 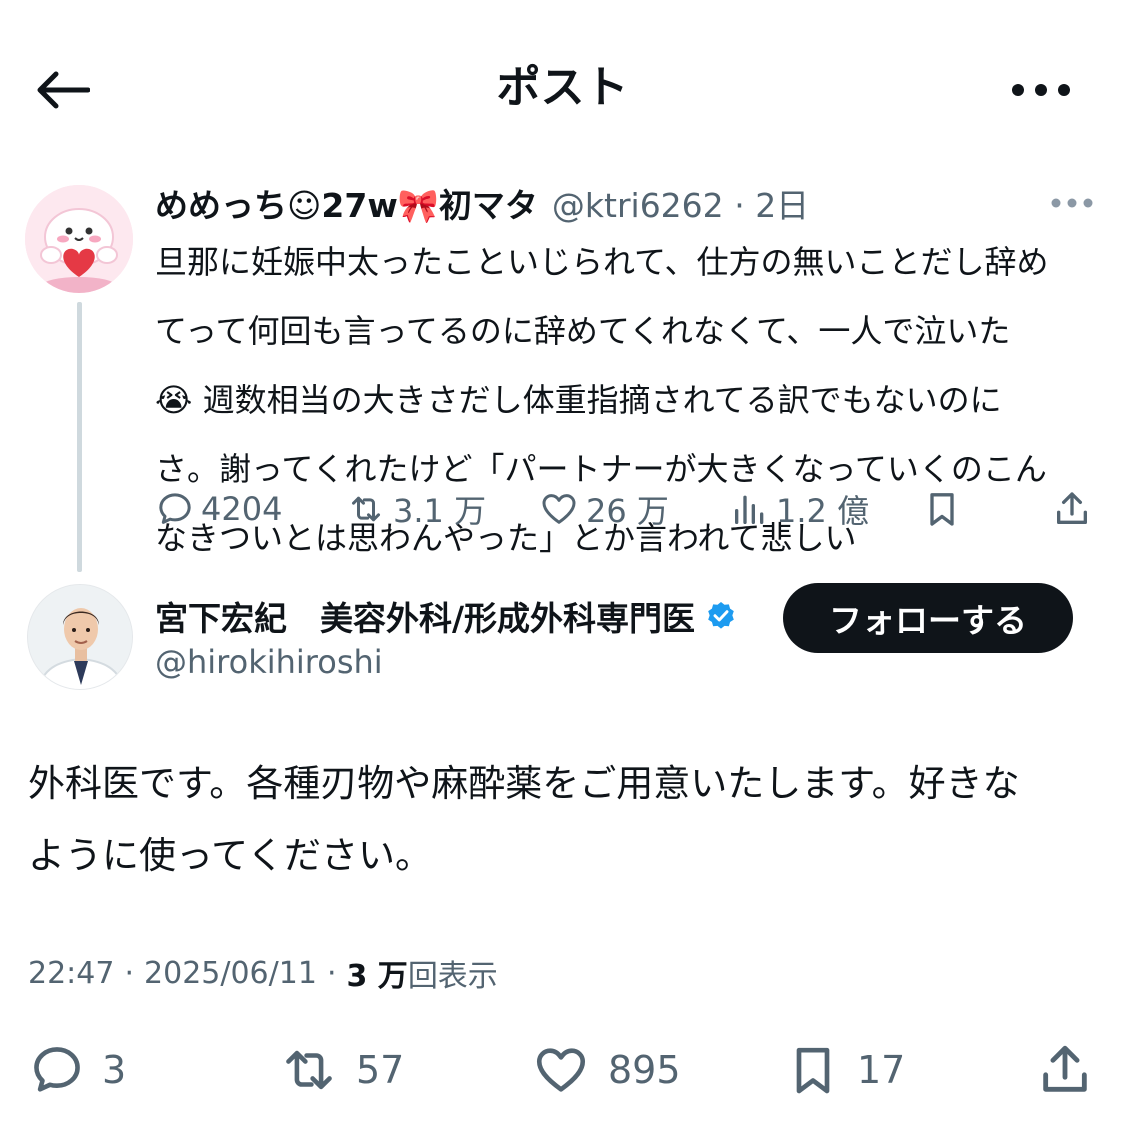 I want to click on verified-badge-icon, so click(x=721, y=615).